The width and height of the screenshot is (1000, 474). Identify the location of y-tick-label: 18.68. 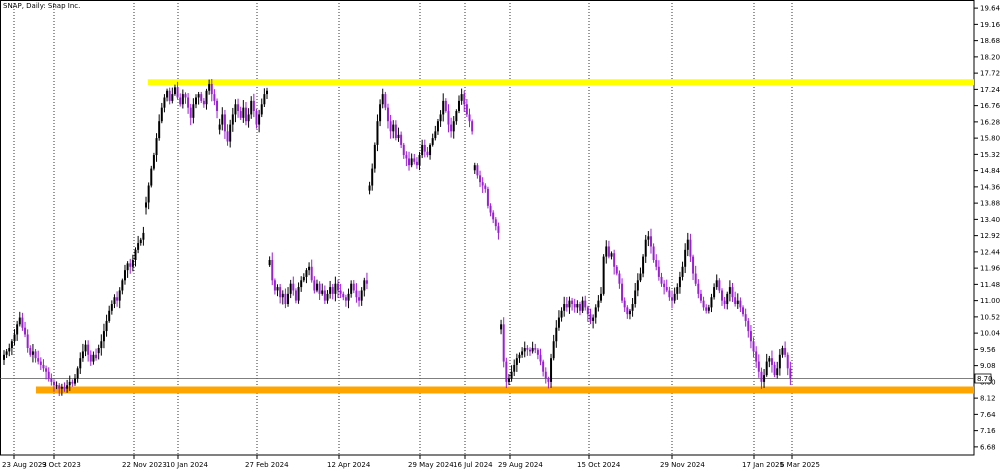
(990, 41).